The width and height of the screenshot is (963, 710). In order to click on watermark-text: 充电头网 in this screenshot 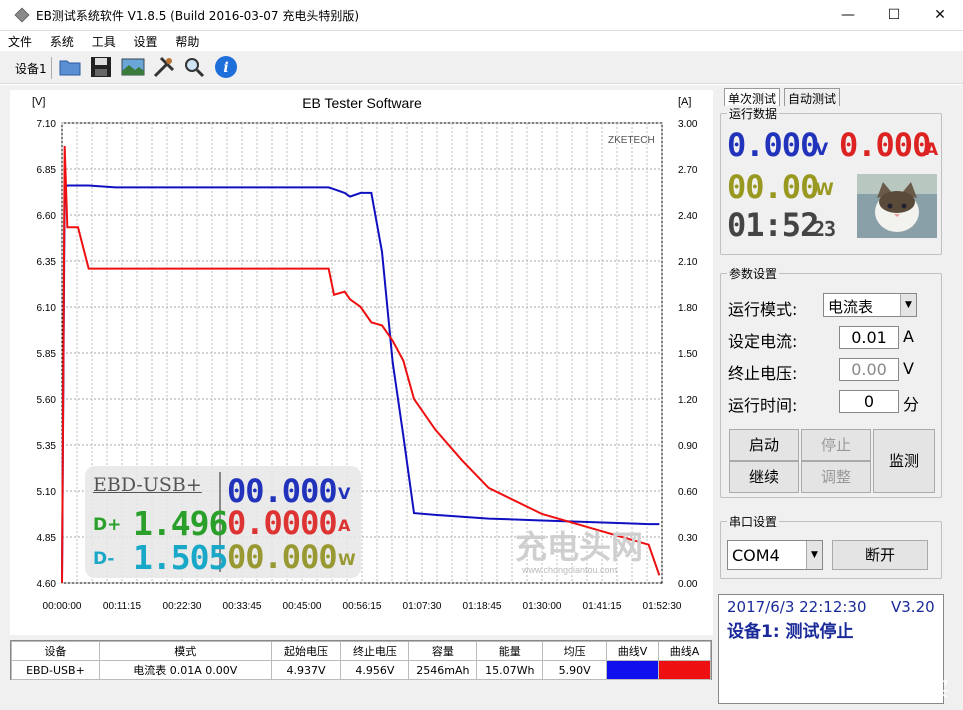, I will do `click(579, 547)`.